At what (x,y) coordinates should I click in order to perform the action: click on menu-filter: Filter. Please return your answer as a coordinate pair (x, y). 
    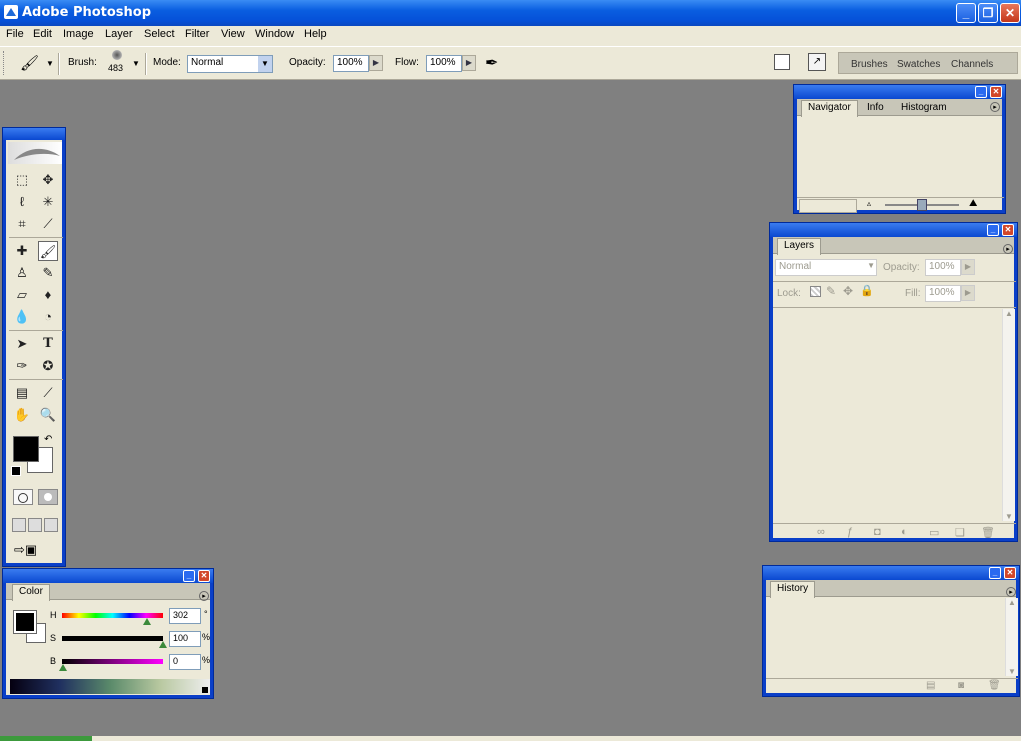
    Looking at the image, I should click on (197, 34).